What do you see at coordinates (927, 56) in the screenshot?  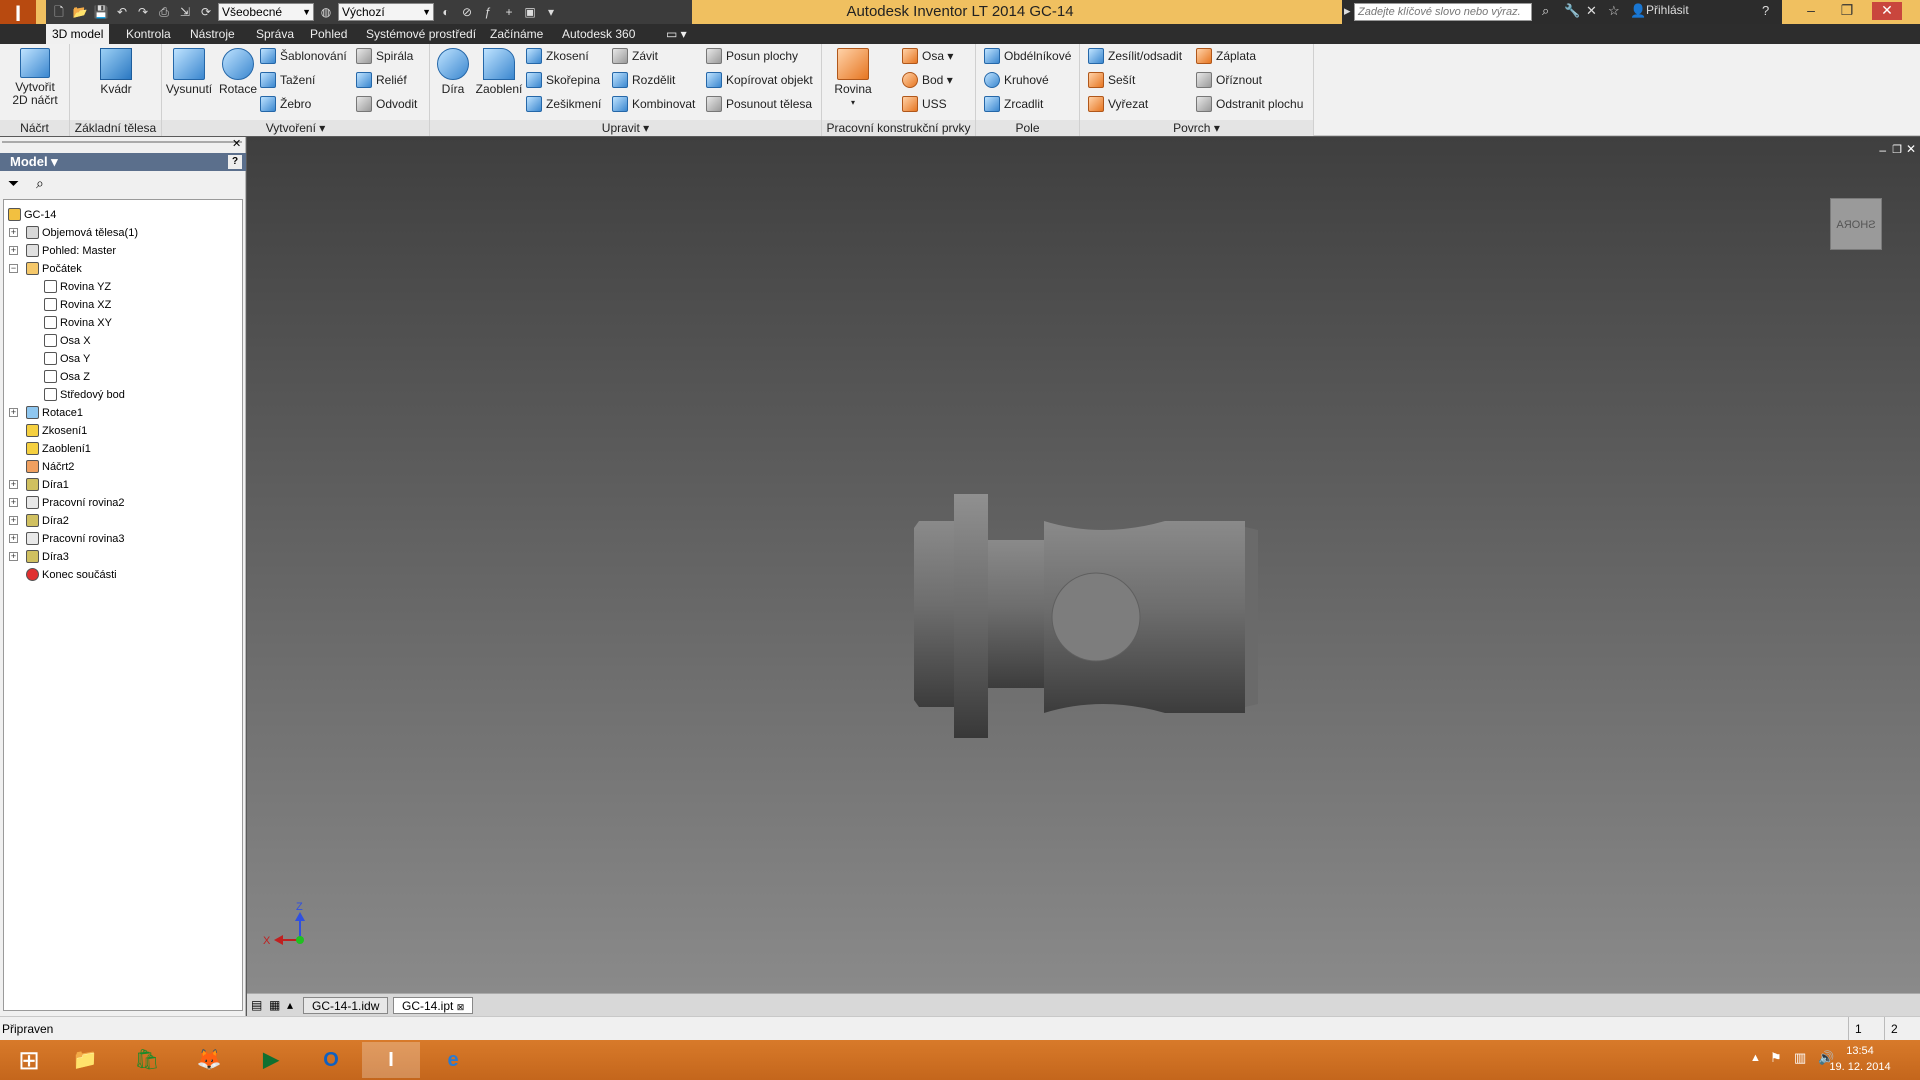 I see `axis-button: Osa ▾` at bounding box center [927, 56].